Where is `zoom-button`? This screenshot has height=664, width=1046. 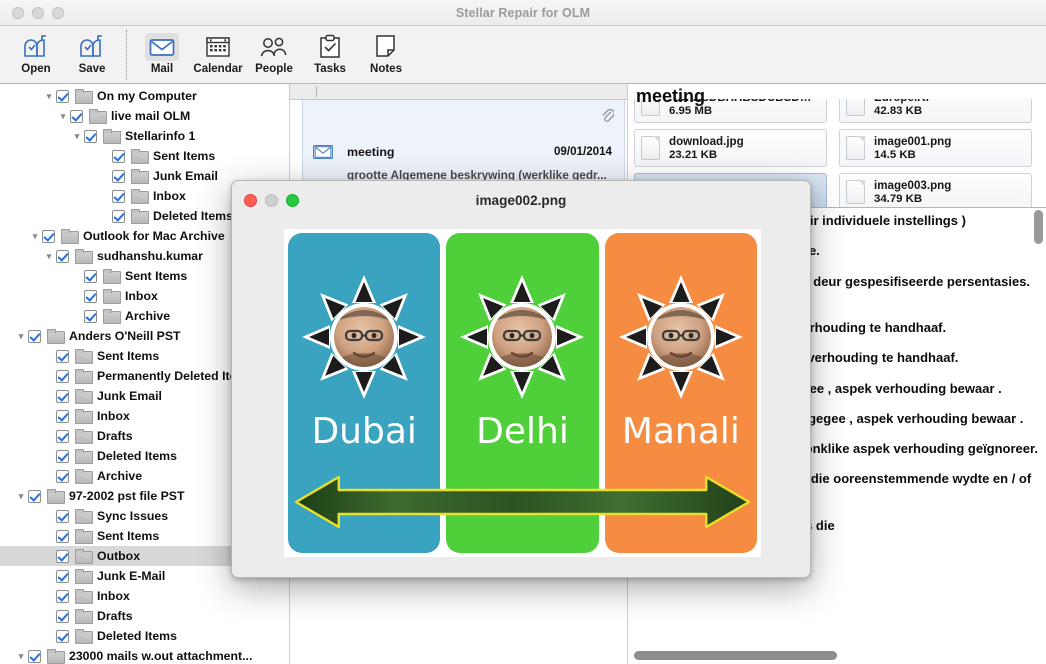 zoom-button is located at coordinates (58, 13).